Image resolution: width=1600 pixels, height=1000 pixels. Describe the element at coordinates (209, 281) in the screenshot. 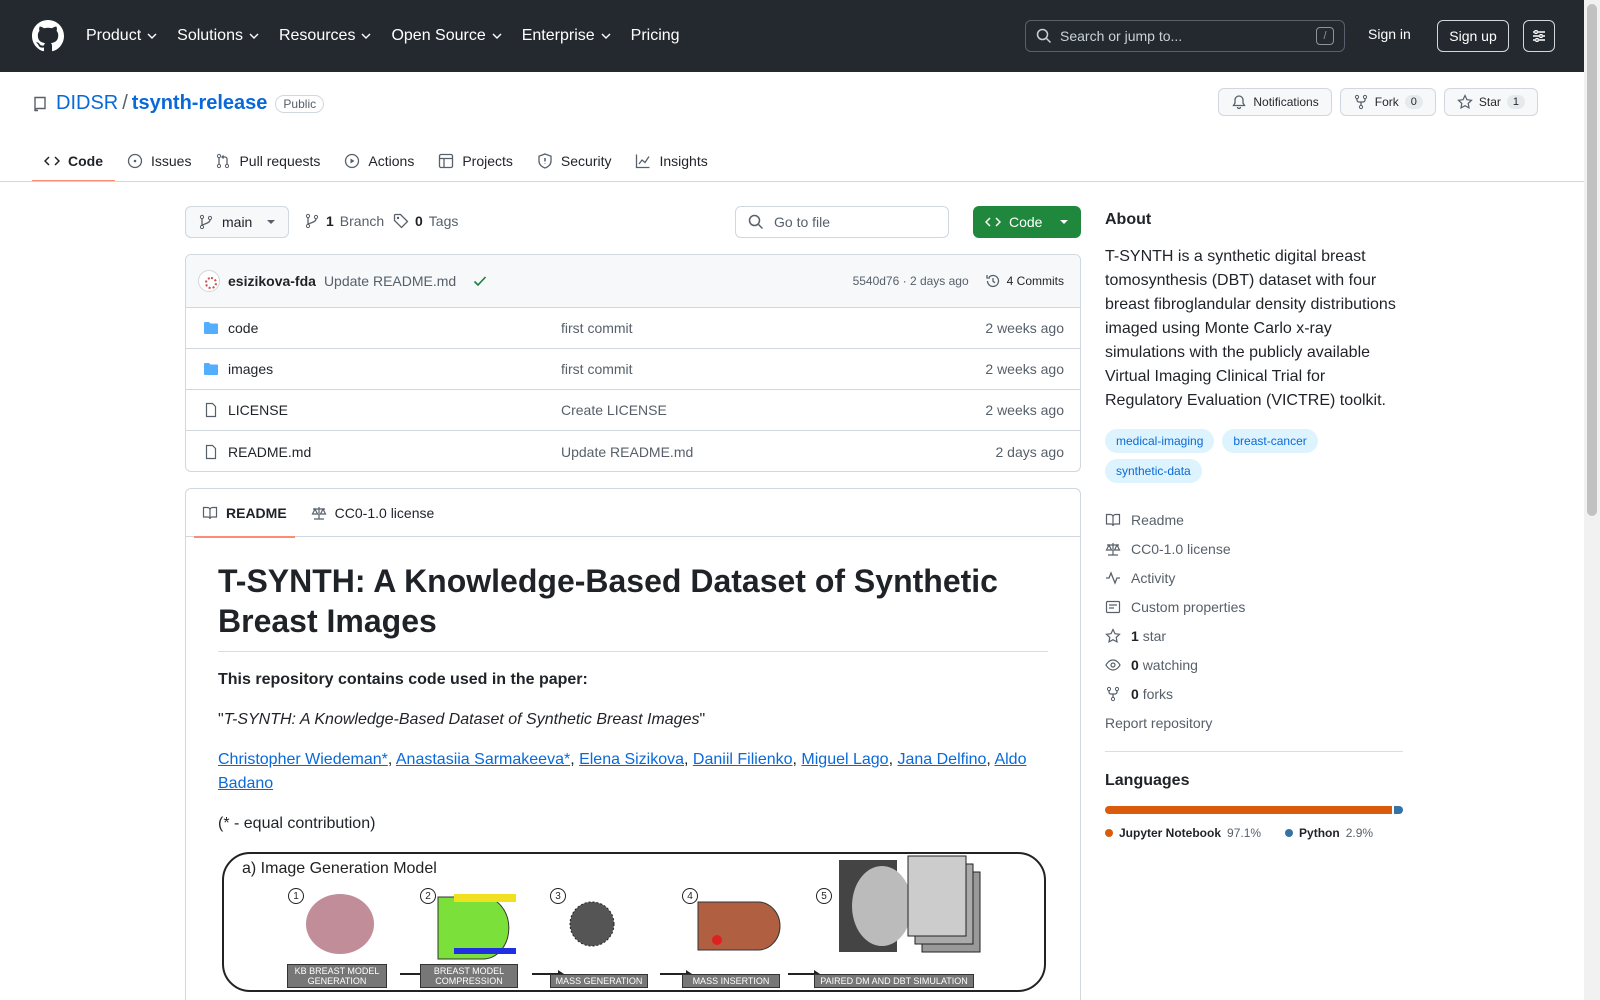

I see `avatar` at that location.